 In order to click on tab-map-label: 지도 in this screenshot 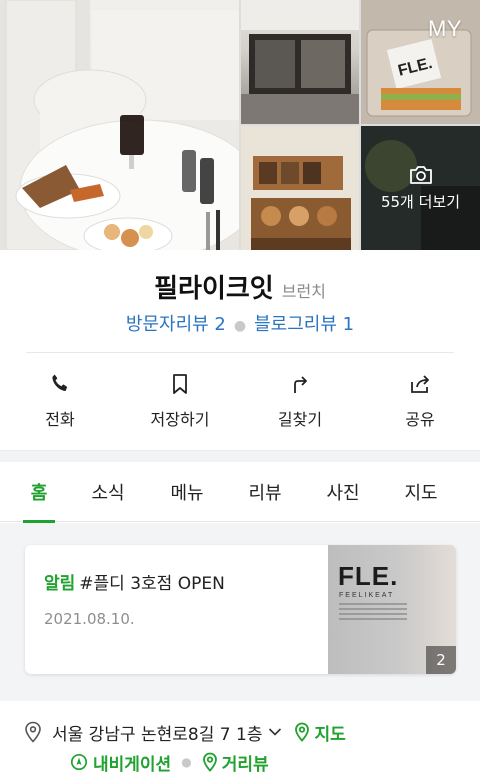, I will do `click(421, 493)`.